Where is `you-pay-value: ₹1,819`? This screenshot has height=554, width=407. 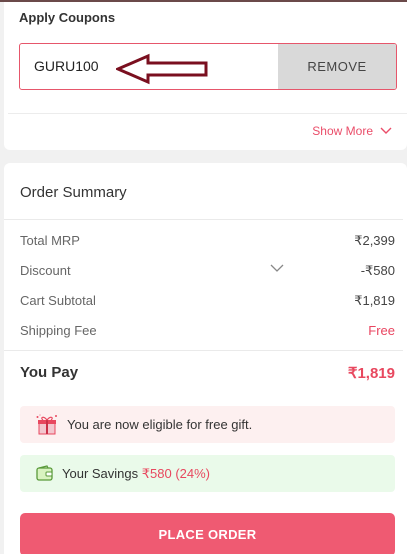 you-pay-value: ₹1,819 is located at coordinates (371, 373).